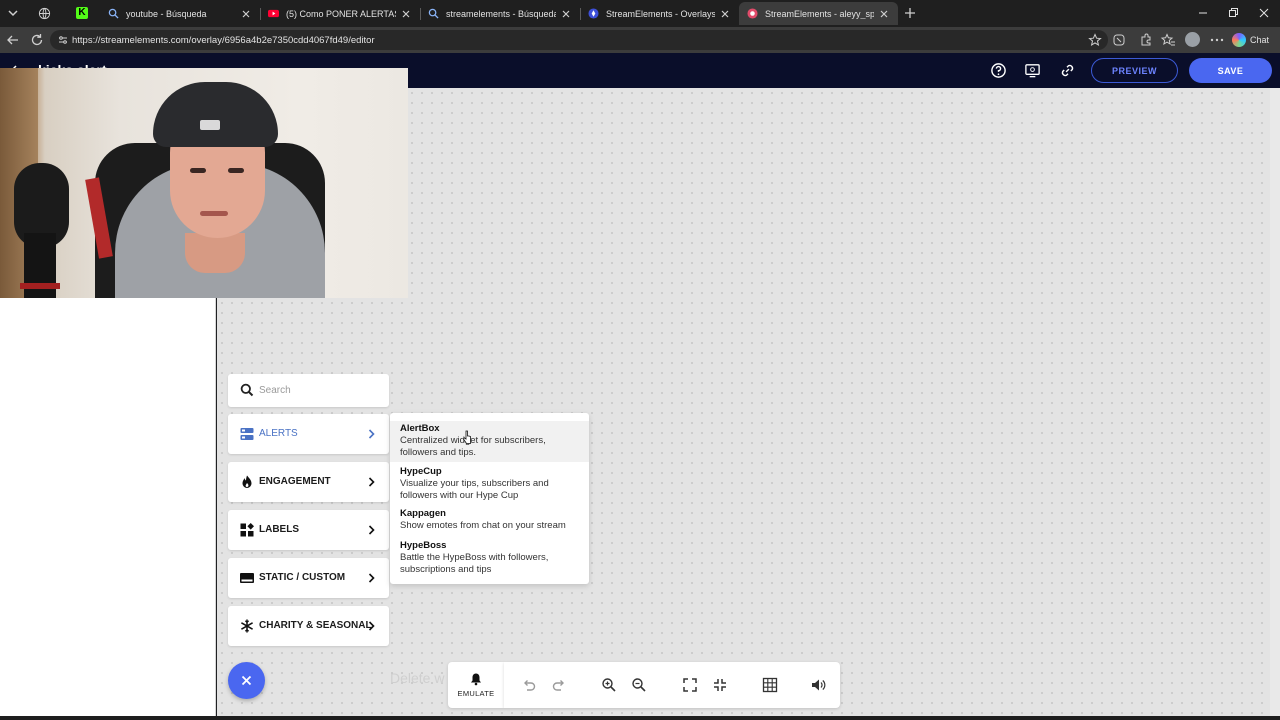 This screenshot has width=1280, height=720. What do you see at coordinates (273, 13) in the screenshot?
I see `youtube-icon` at bounding box center [273, 13].